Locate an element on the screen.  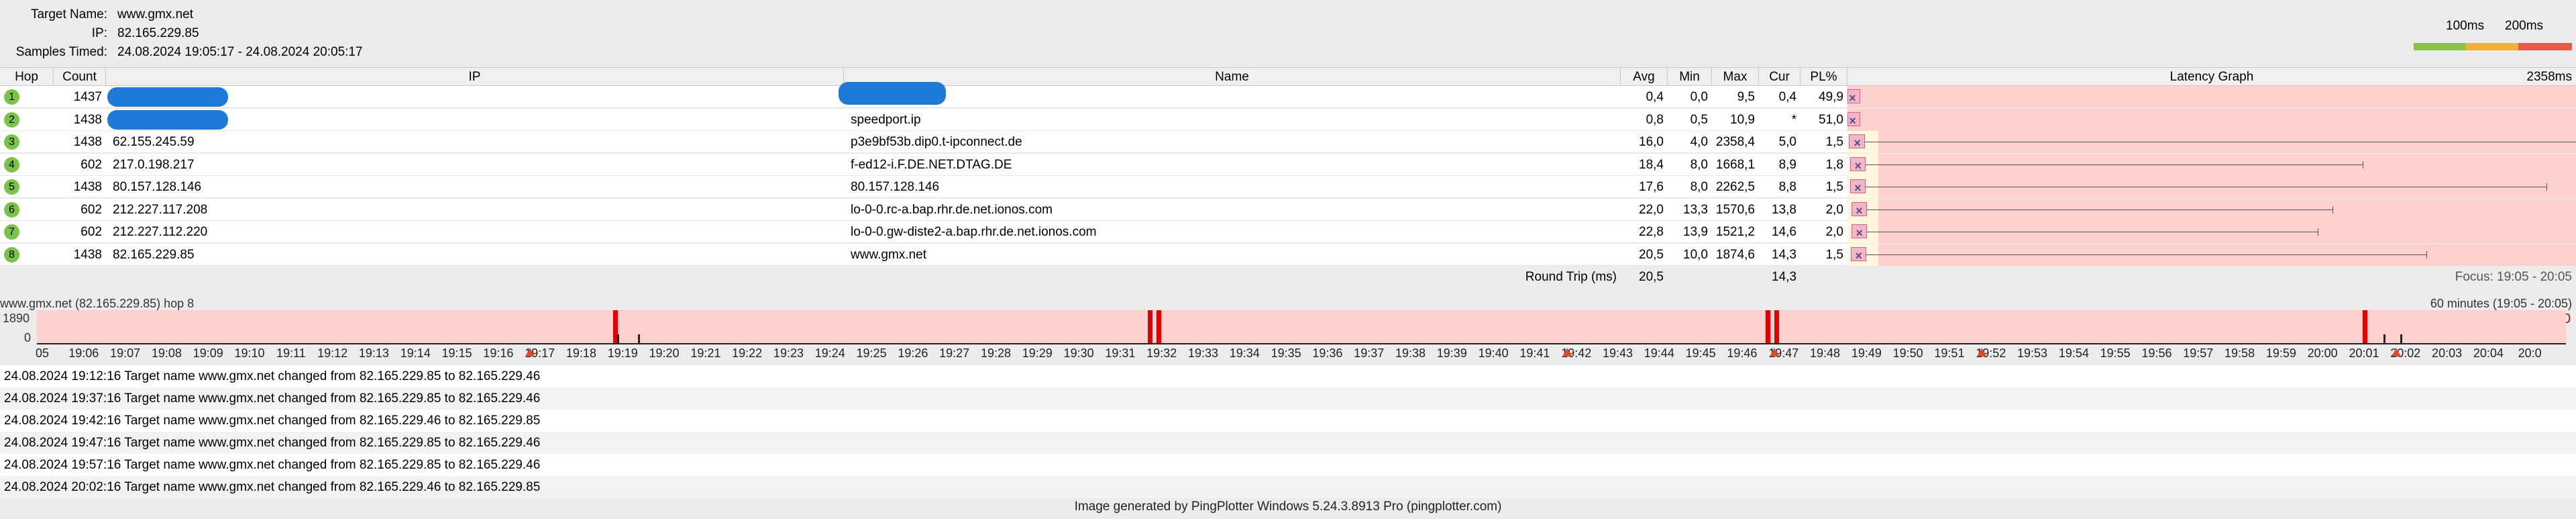
time-tick-label: 19:20 is located at coordinates (664, 353).